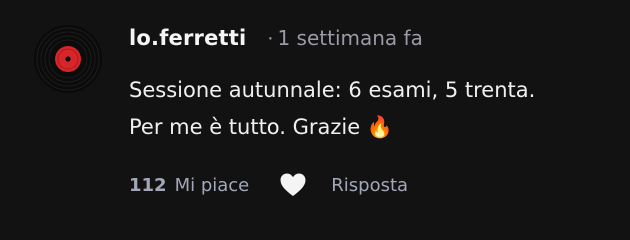 This screenshot has height=240, width=630. I want to click on username: lo.ferretti, so click(187, 38).